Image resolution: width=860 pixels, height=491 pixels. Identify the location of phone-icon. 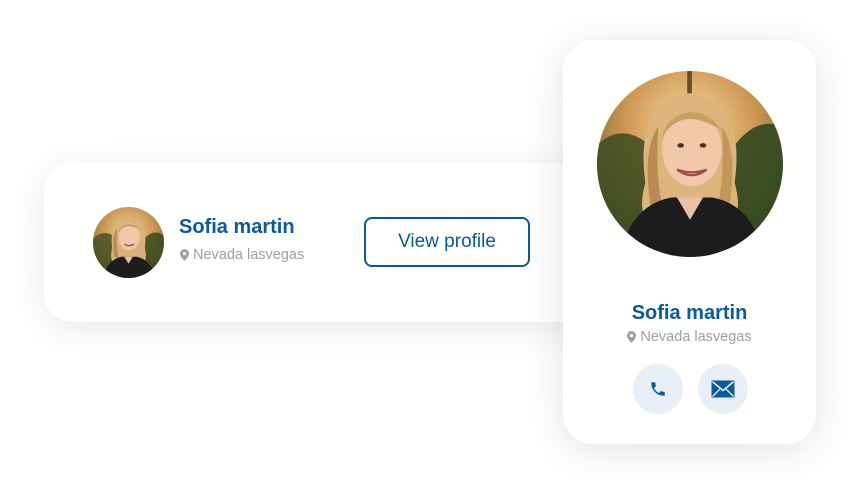
(658, 389).